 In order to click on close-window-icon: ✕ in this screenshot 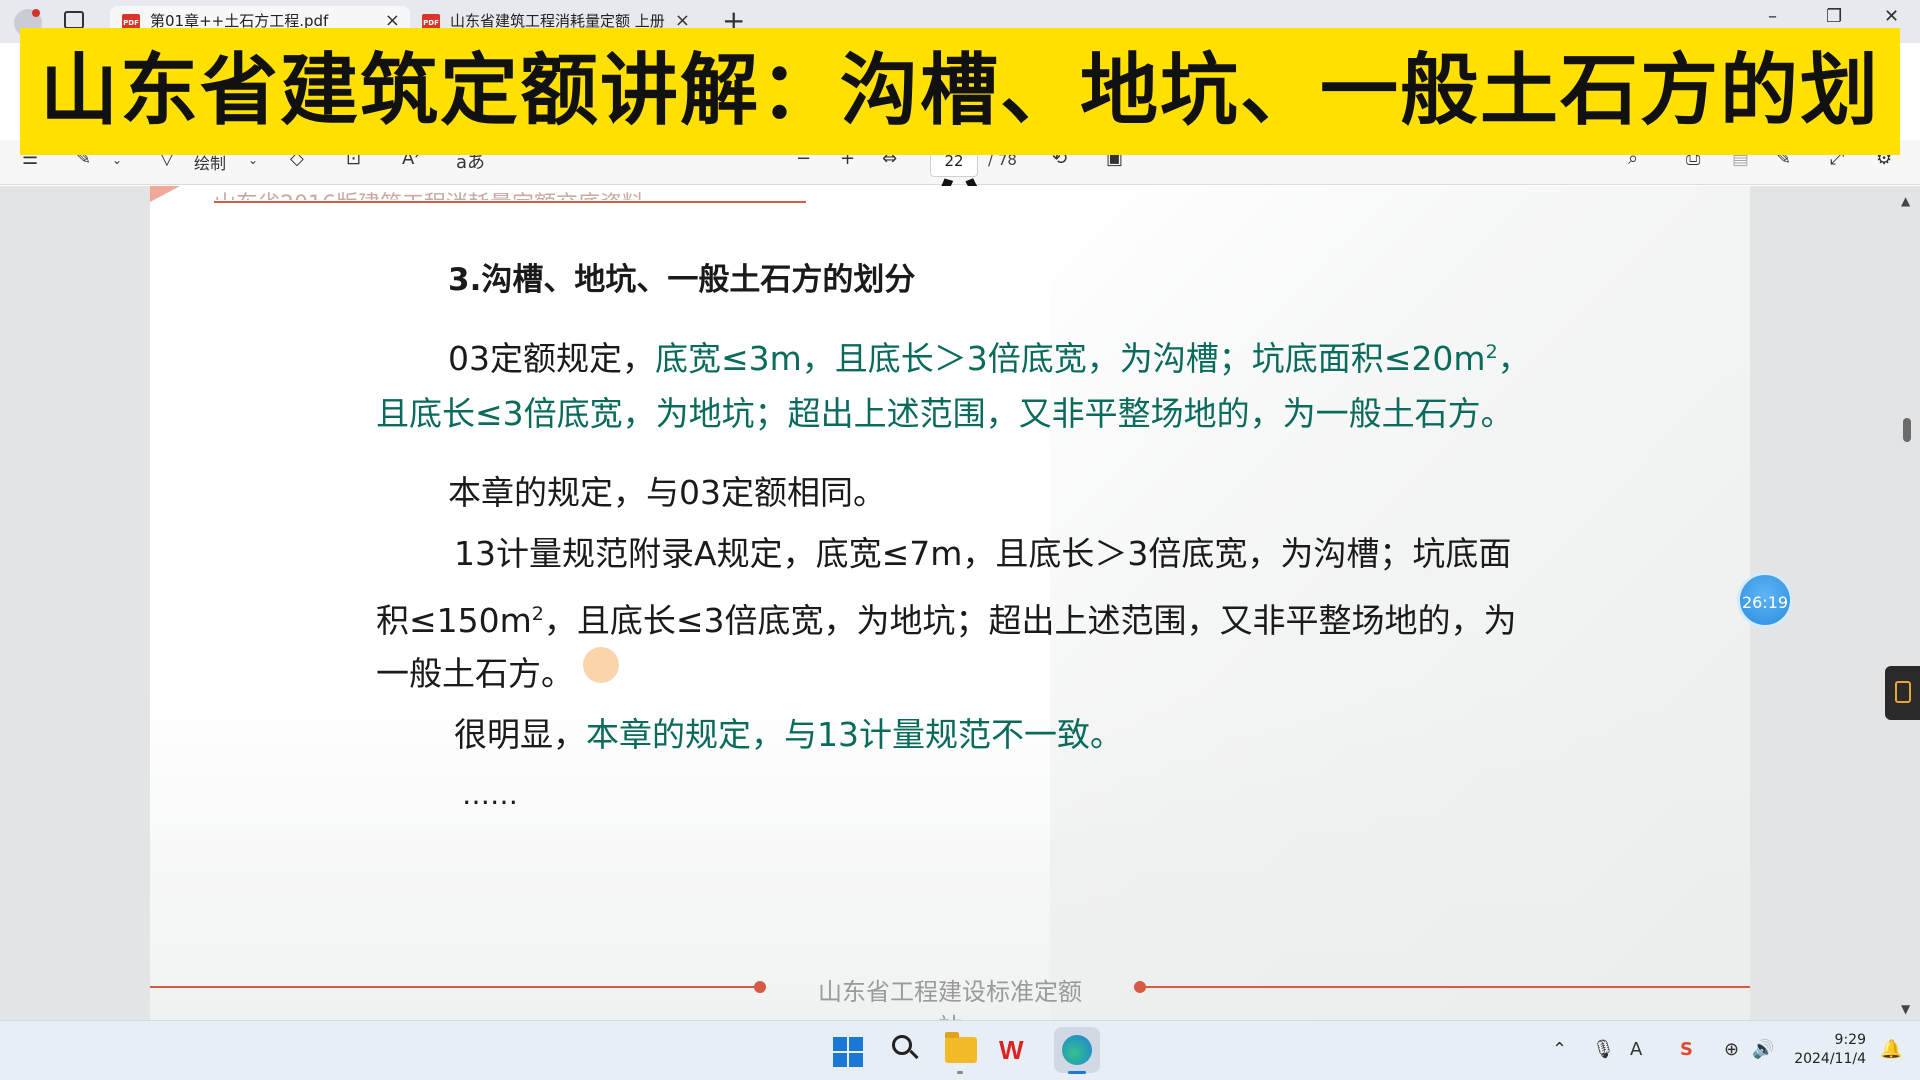, I will do `click(1891, 16)`.